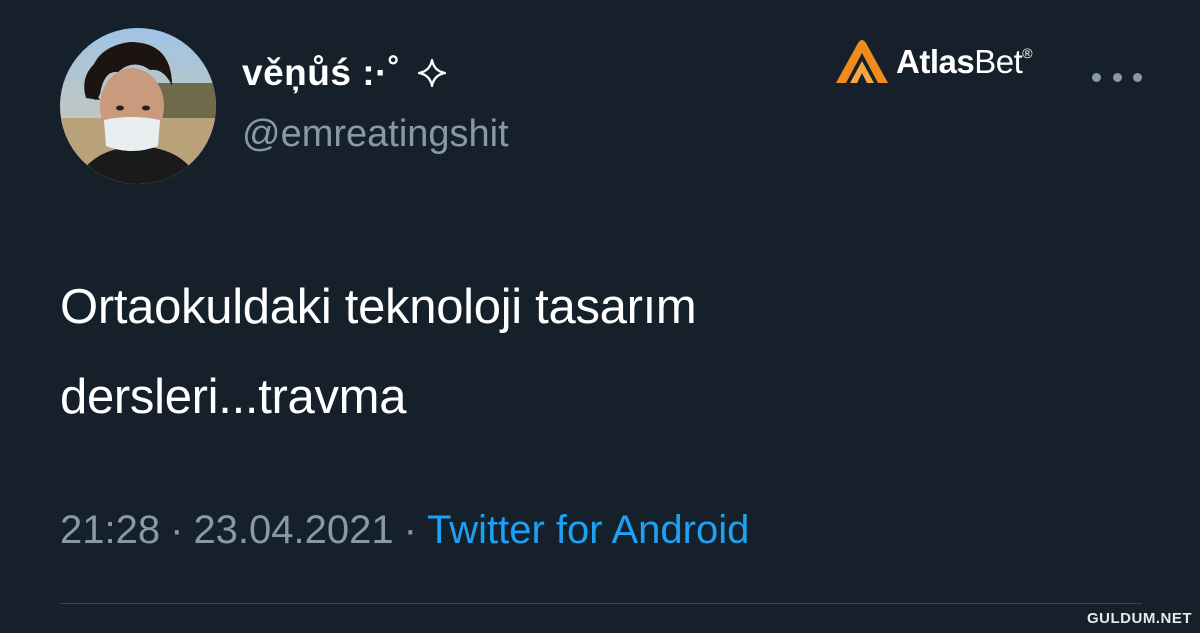 Image resolution: width=1200 pixels, height=633 pixels. I want to click on more-options-button, so click(1117, 77).